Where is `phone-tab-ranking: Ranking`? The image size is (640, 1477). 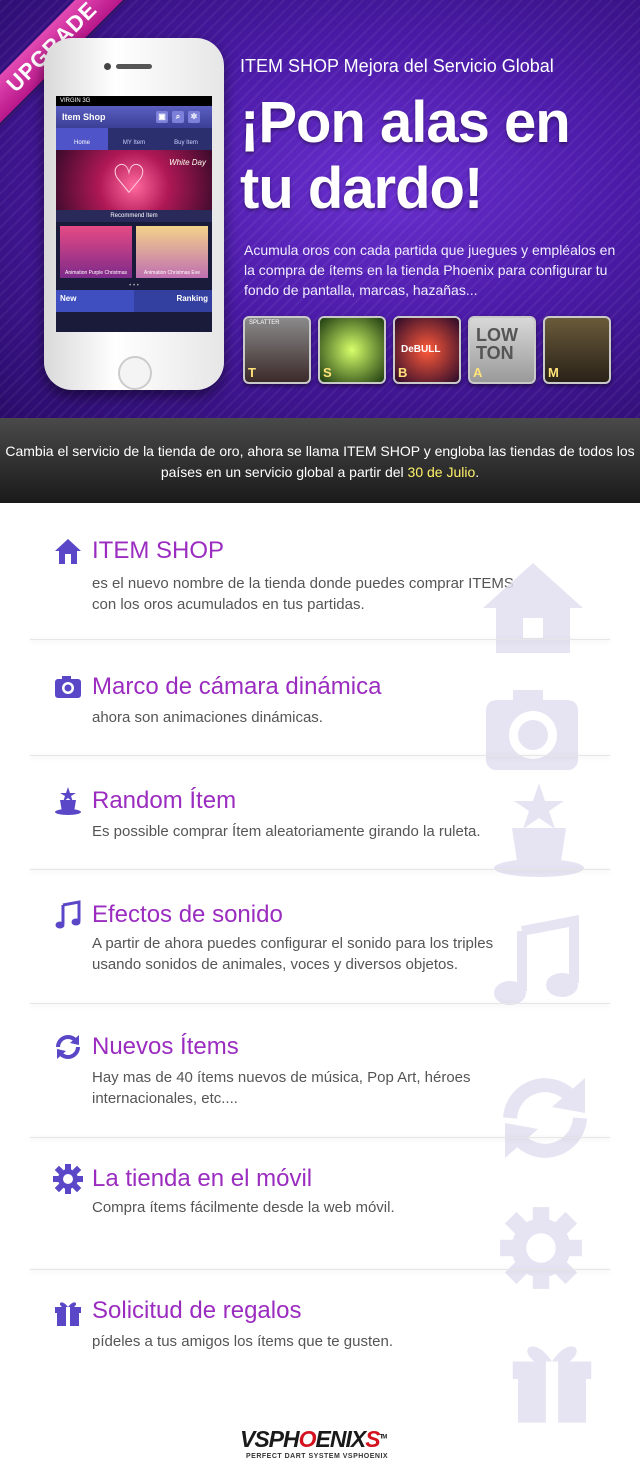
phone-tab-ranking: Ranking is located at coordinates (173, 301).